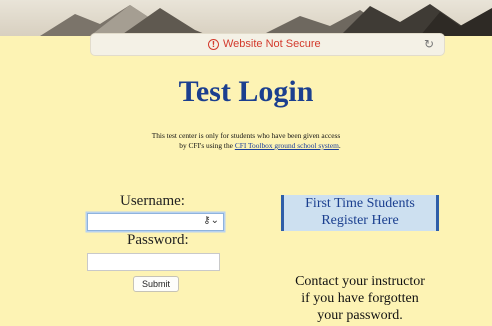  Describe the element at coordinates (360, 220) in the screenshot. I see `register-line-2: Register Here` at that location.